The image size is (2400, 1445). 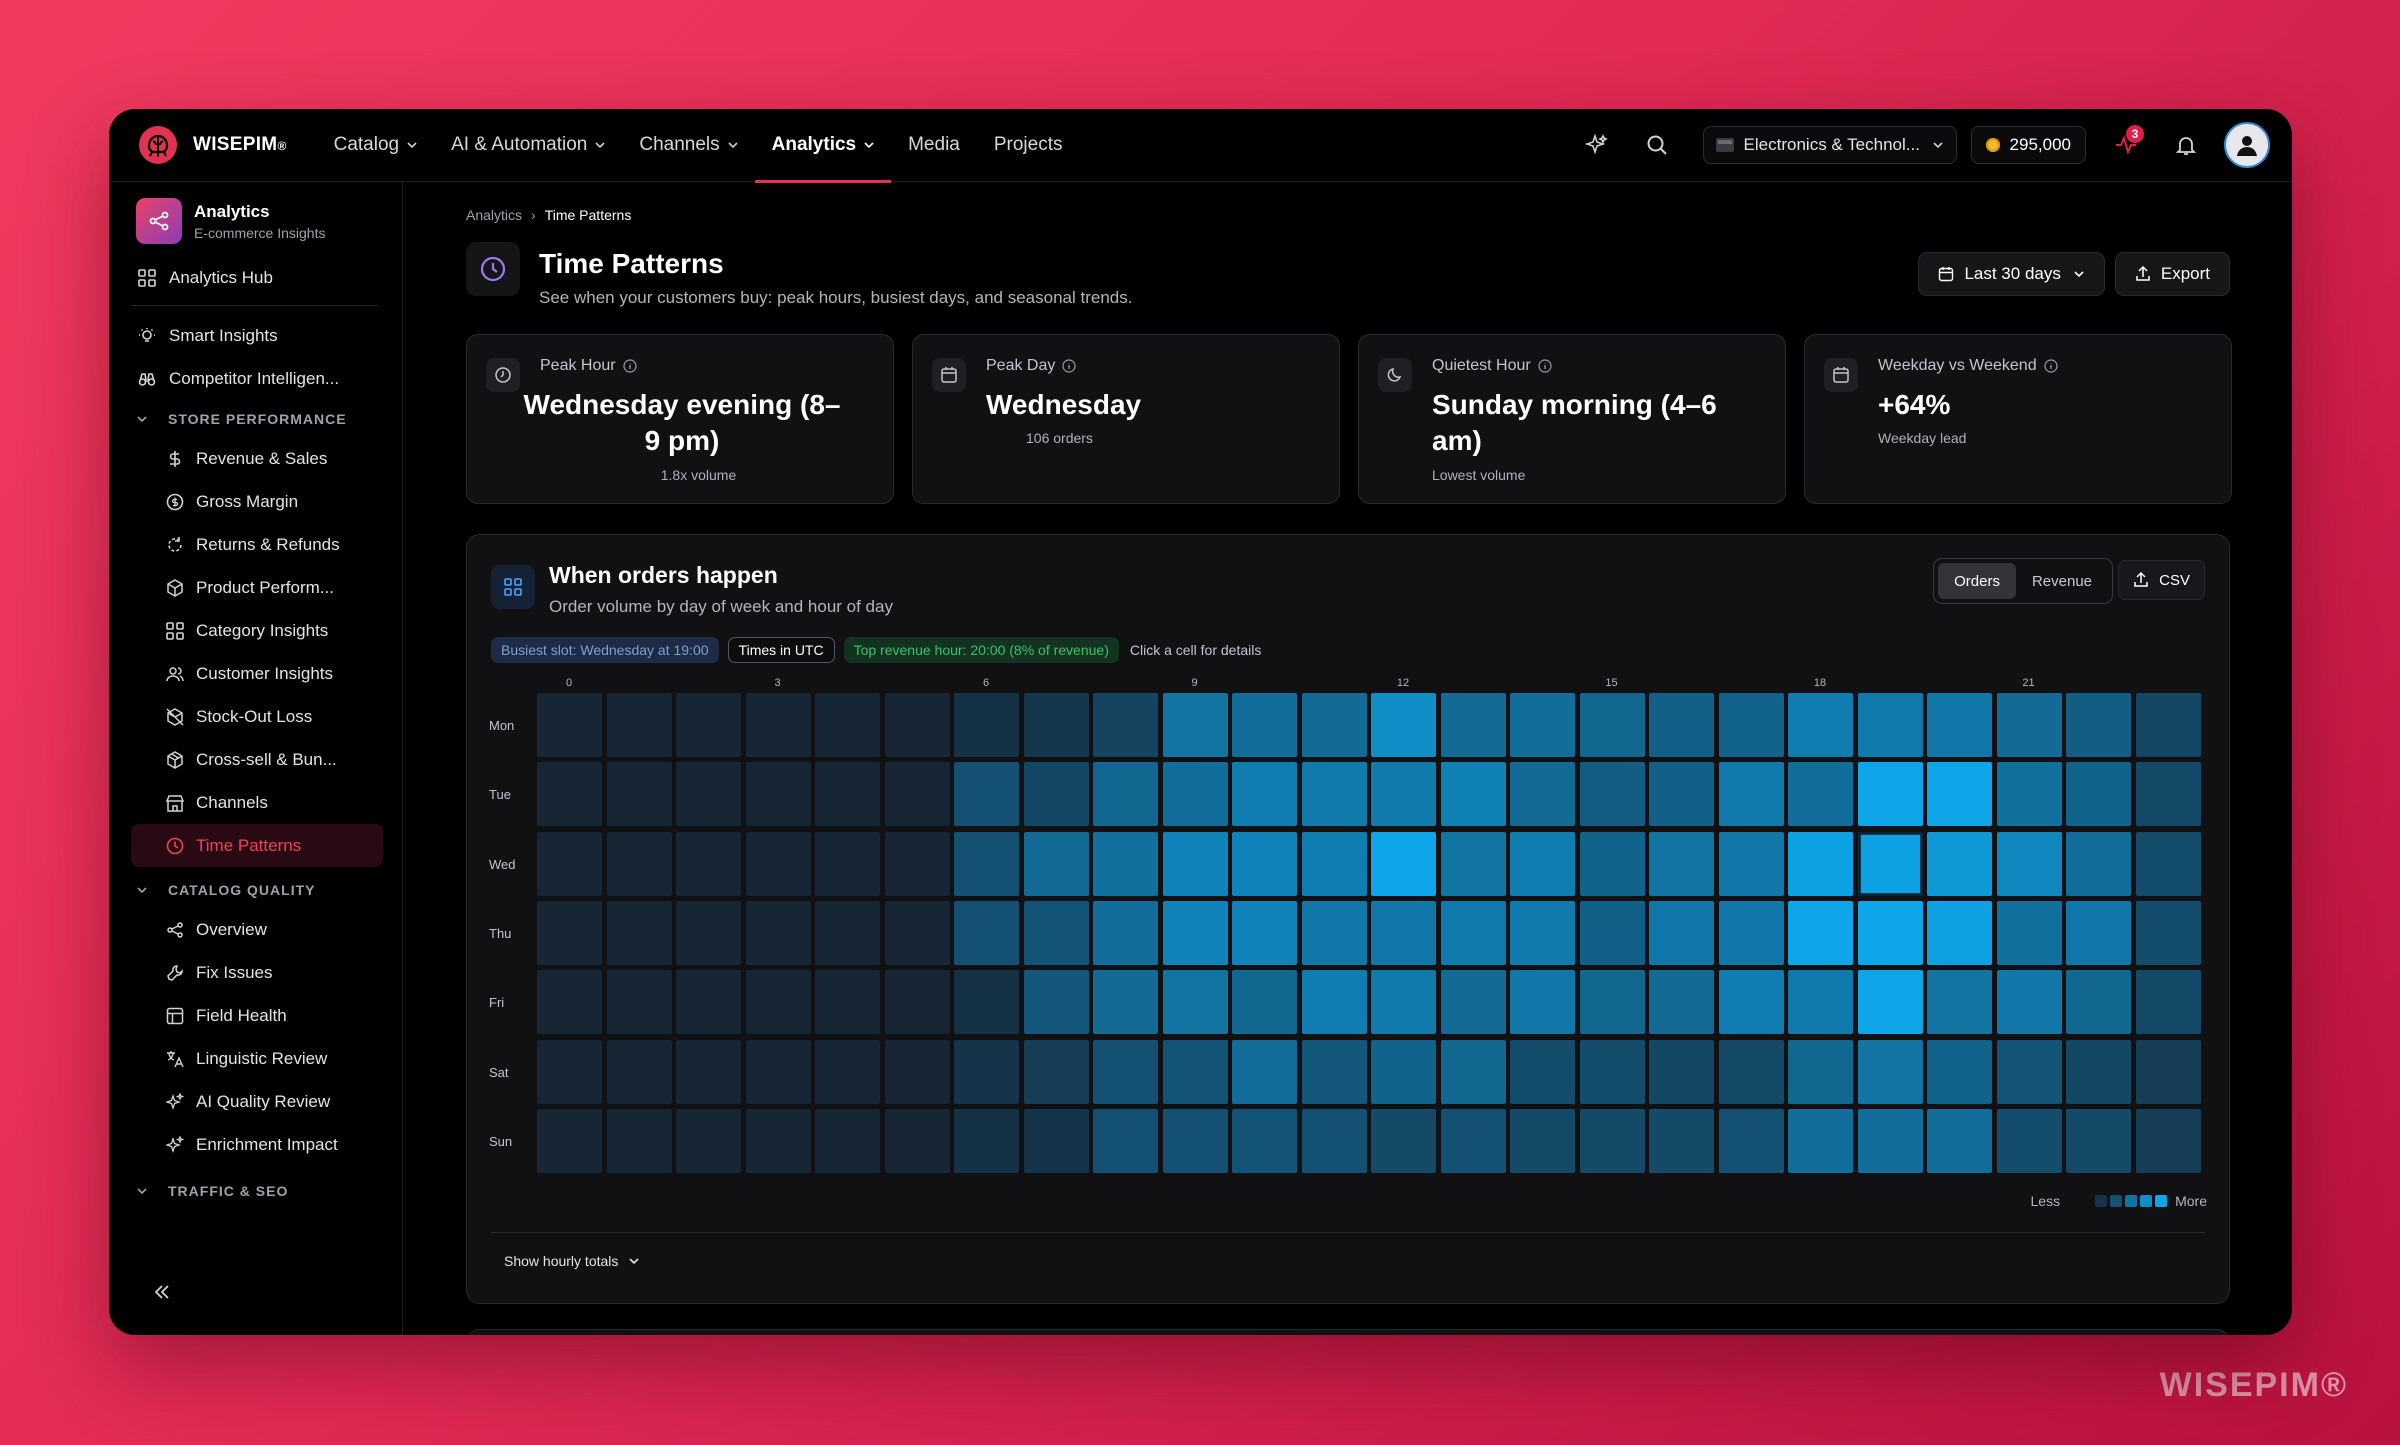 I want to click on sidebar-item-fix-issues: Fix Issues, so click(x=246, y=972).